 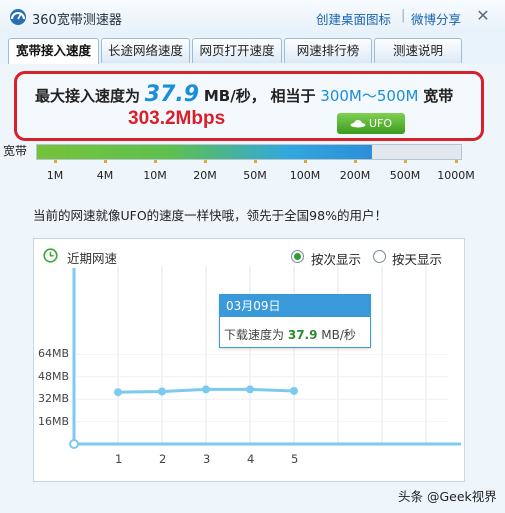 I want to click on scale-label: 10M, so click(x=155, y=175).